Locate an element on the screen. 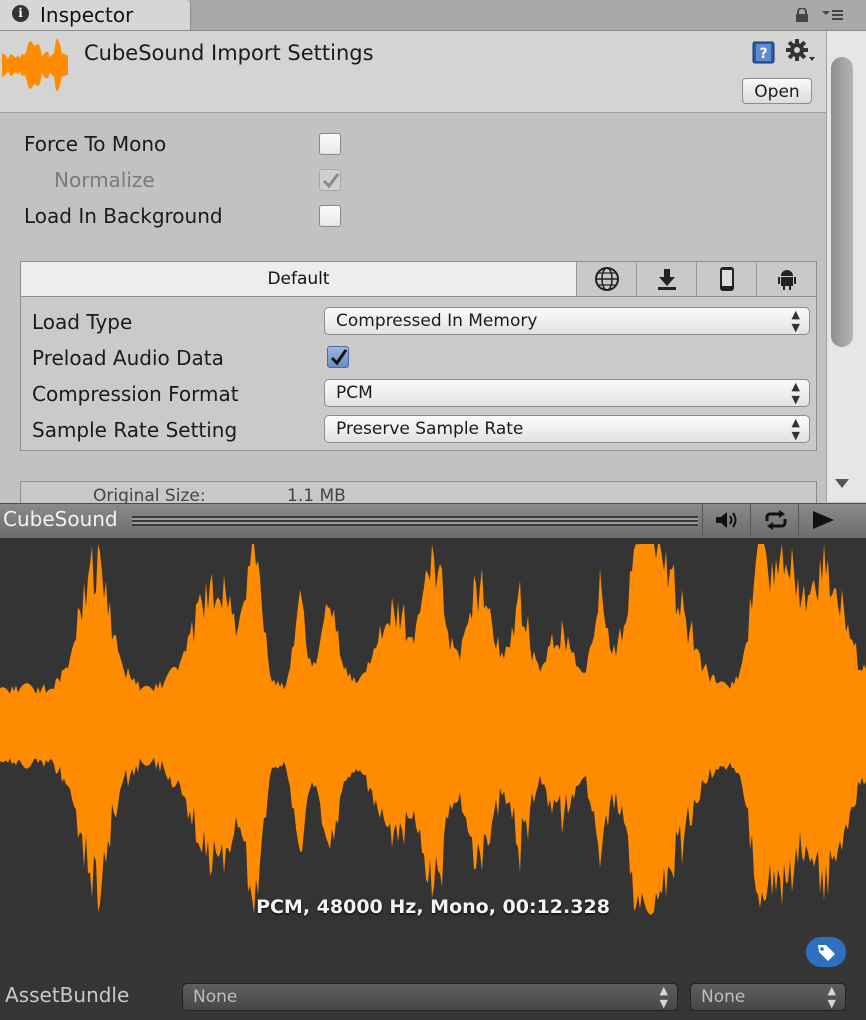 The image size is (866, 1020). vertical-scrollbar is located at coordinates (846, 266).